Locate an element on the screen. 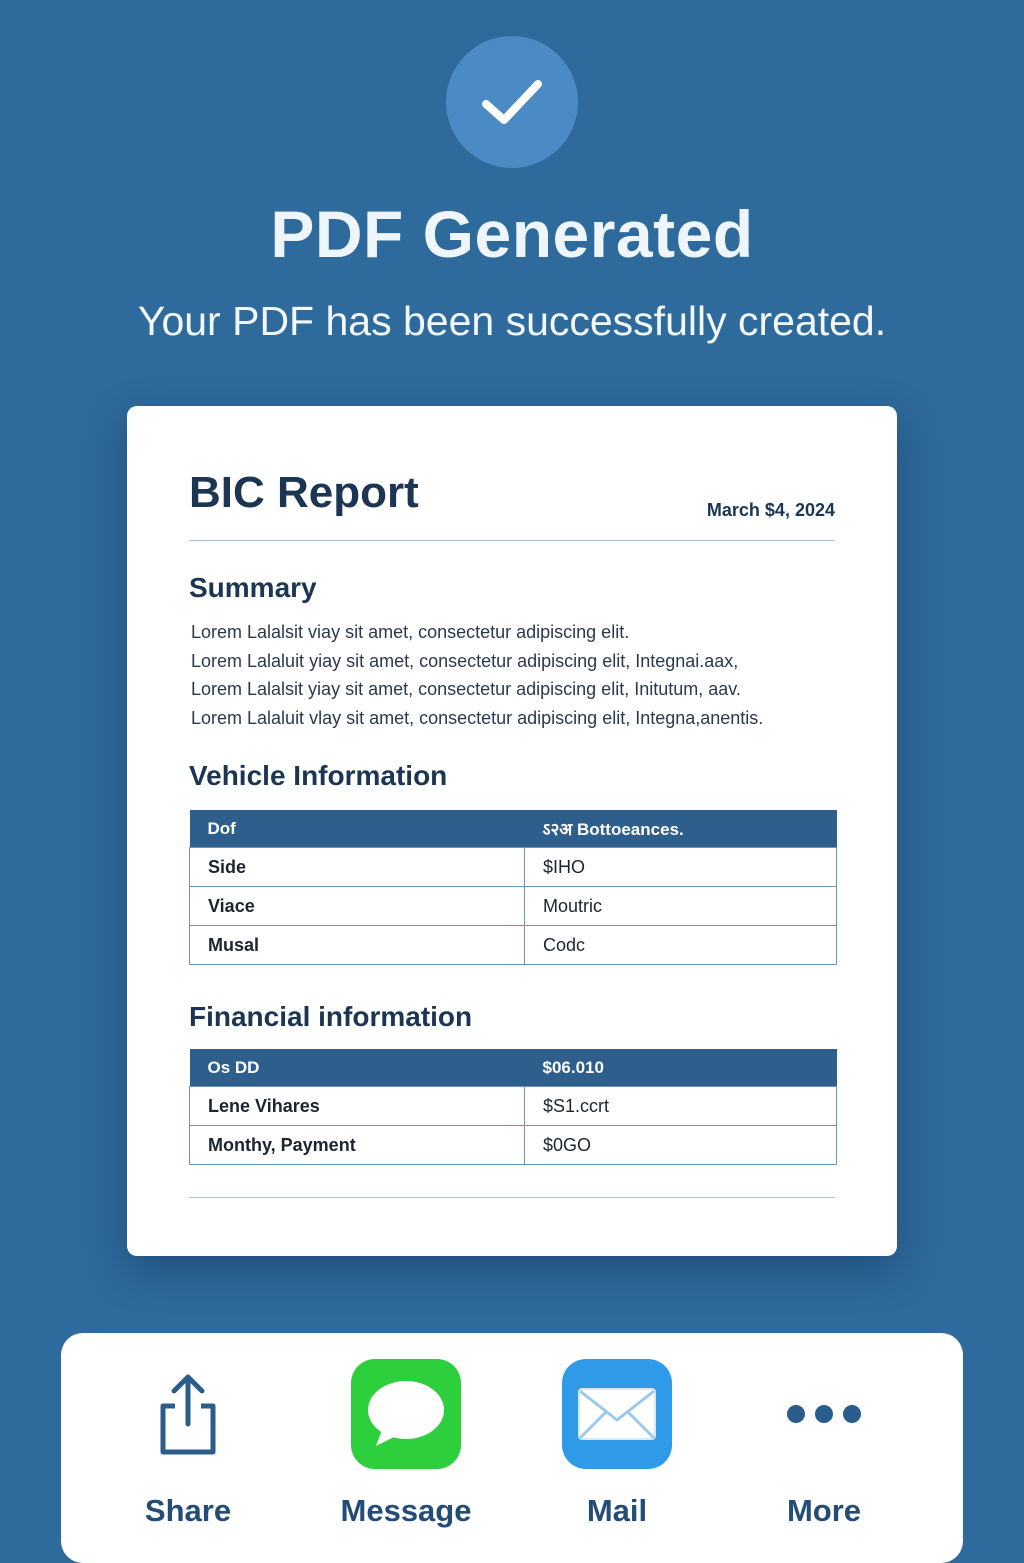  column-header: $06.010 is located at coordinates (680, 1068).